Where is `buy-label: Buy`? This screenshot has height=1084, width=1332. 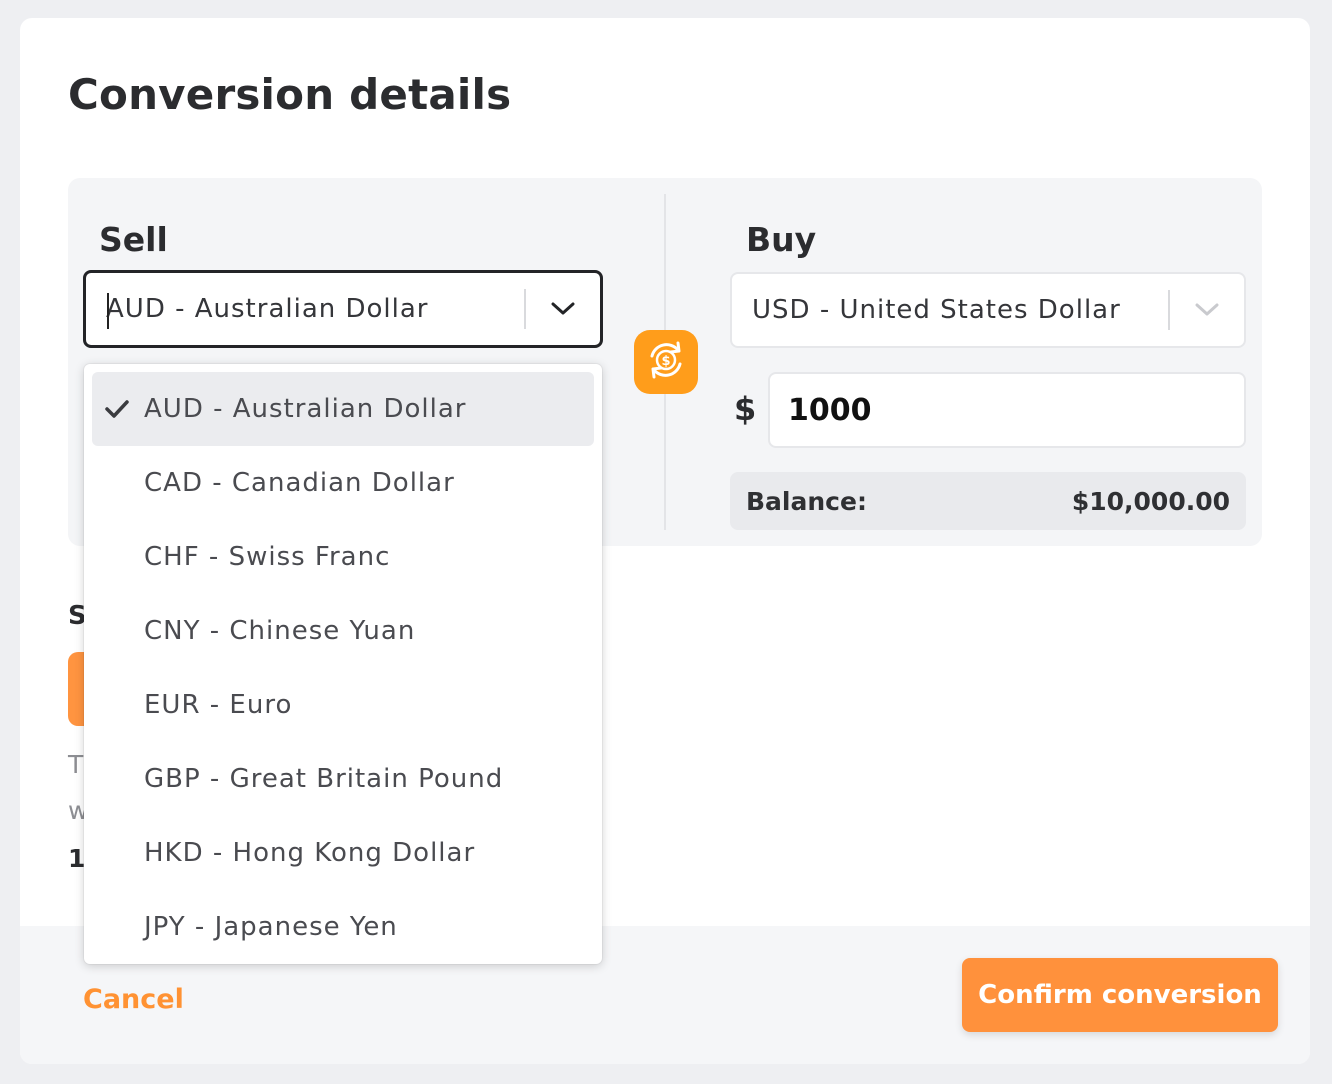 buy-label: Buy is located at coordinates (781, 239).